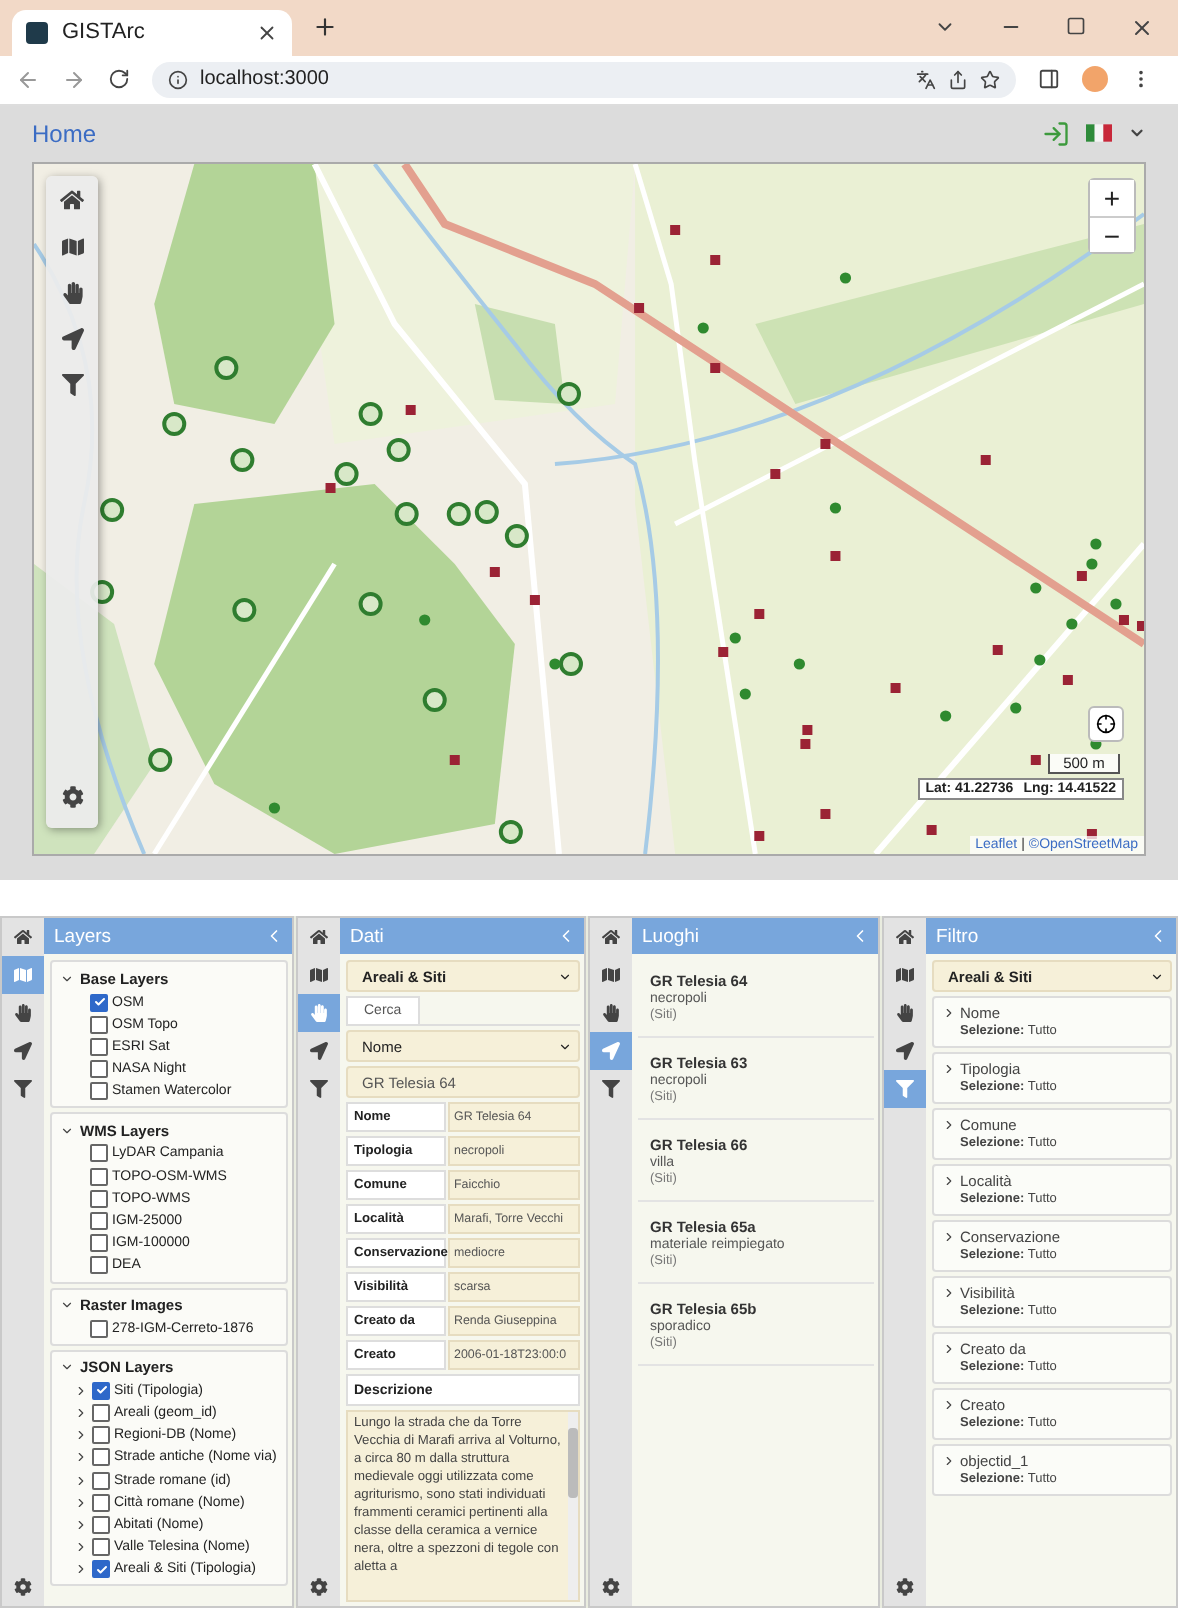 The height and width of the screenshot is (1608, 1178). What do you see at coordinates (1056, 133) in the screenshot?
I see `login-icon` at bounding box center [1056, 133].